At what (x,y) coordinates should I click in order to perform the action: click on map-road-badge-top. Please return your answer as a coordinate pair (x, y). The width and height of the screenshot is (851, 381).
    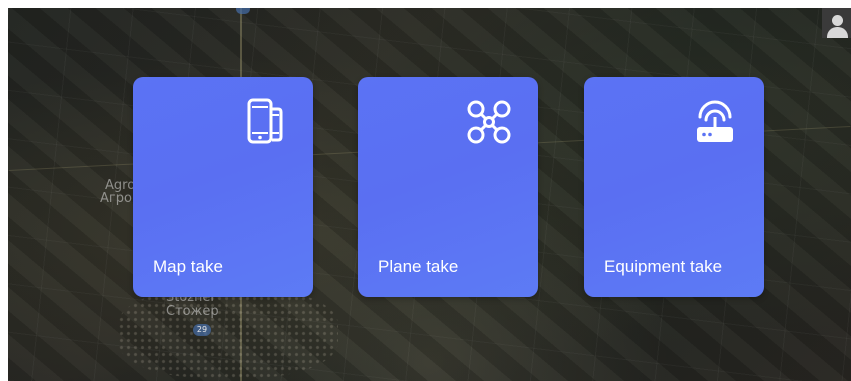
    Looking at the image, I should click on (243, 11).